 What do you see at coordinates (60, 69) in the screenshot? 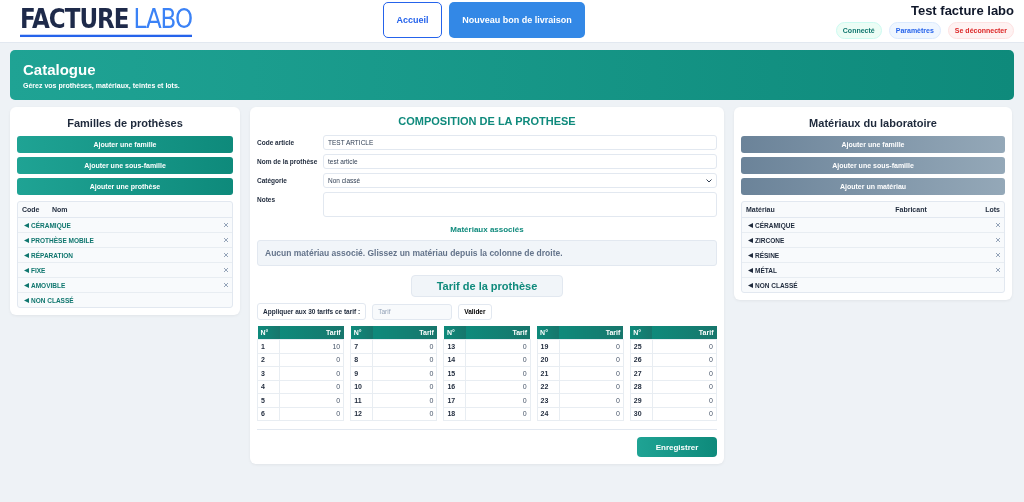
I see `page-title: Catalogue` at bounding box center [60, 69].